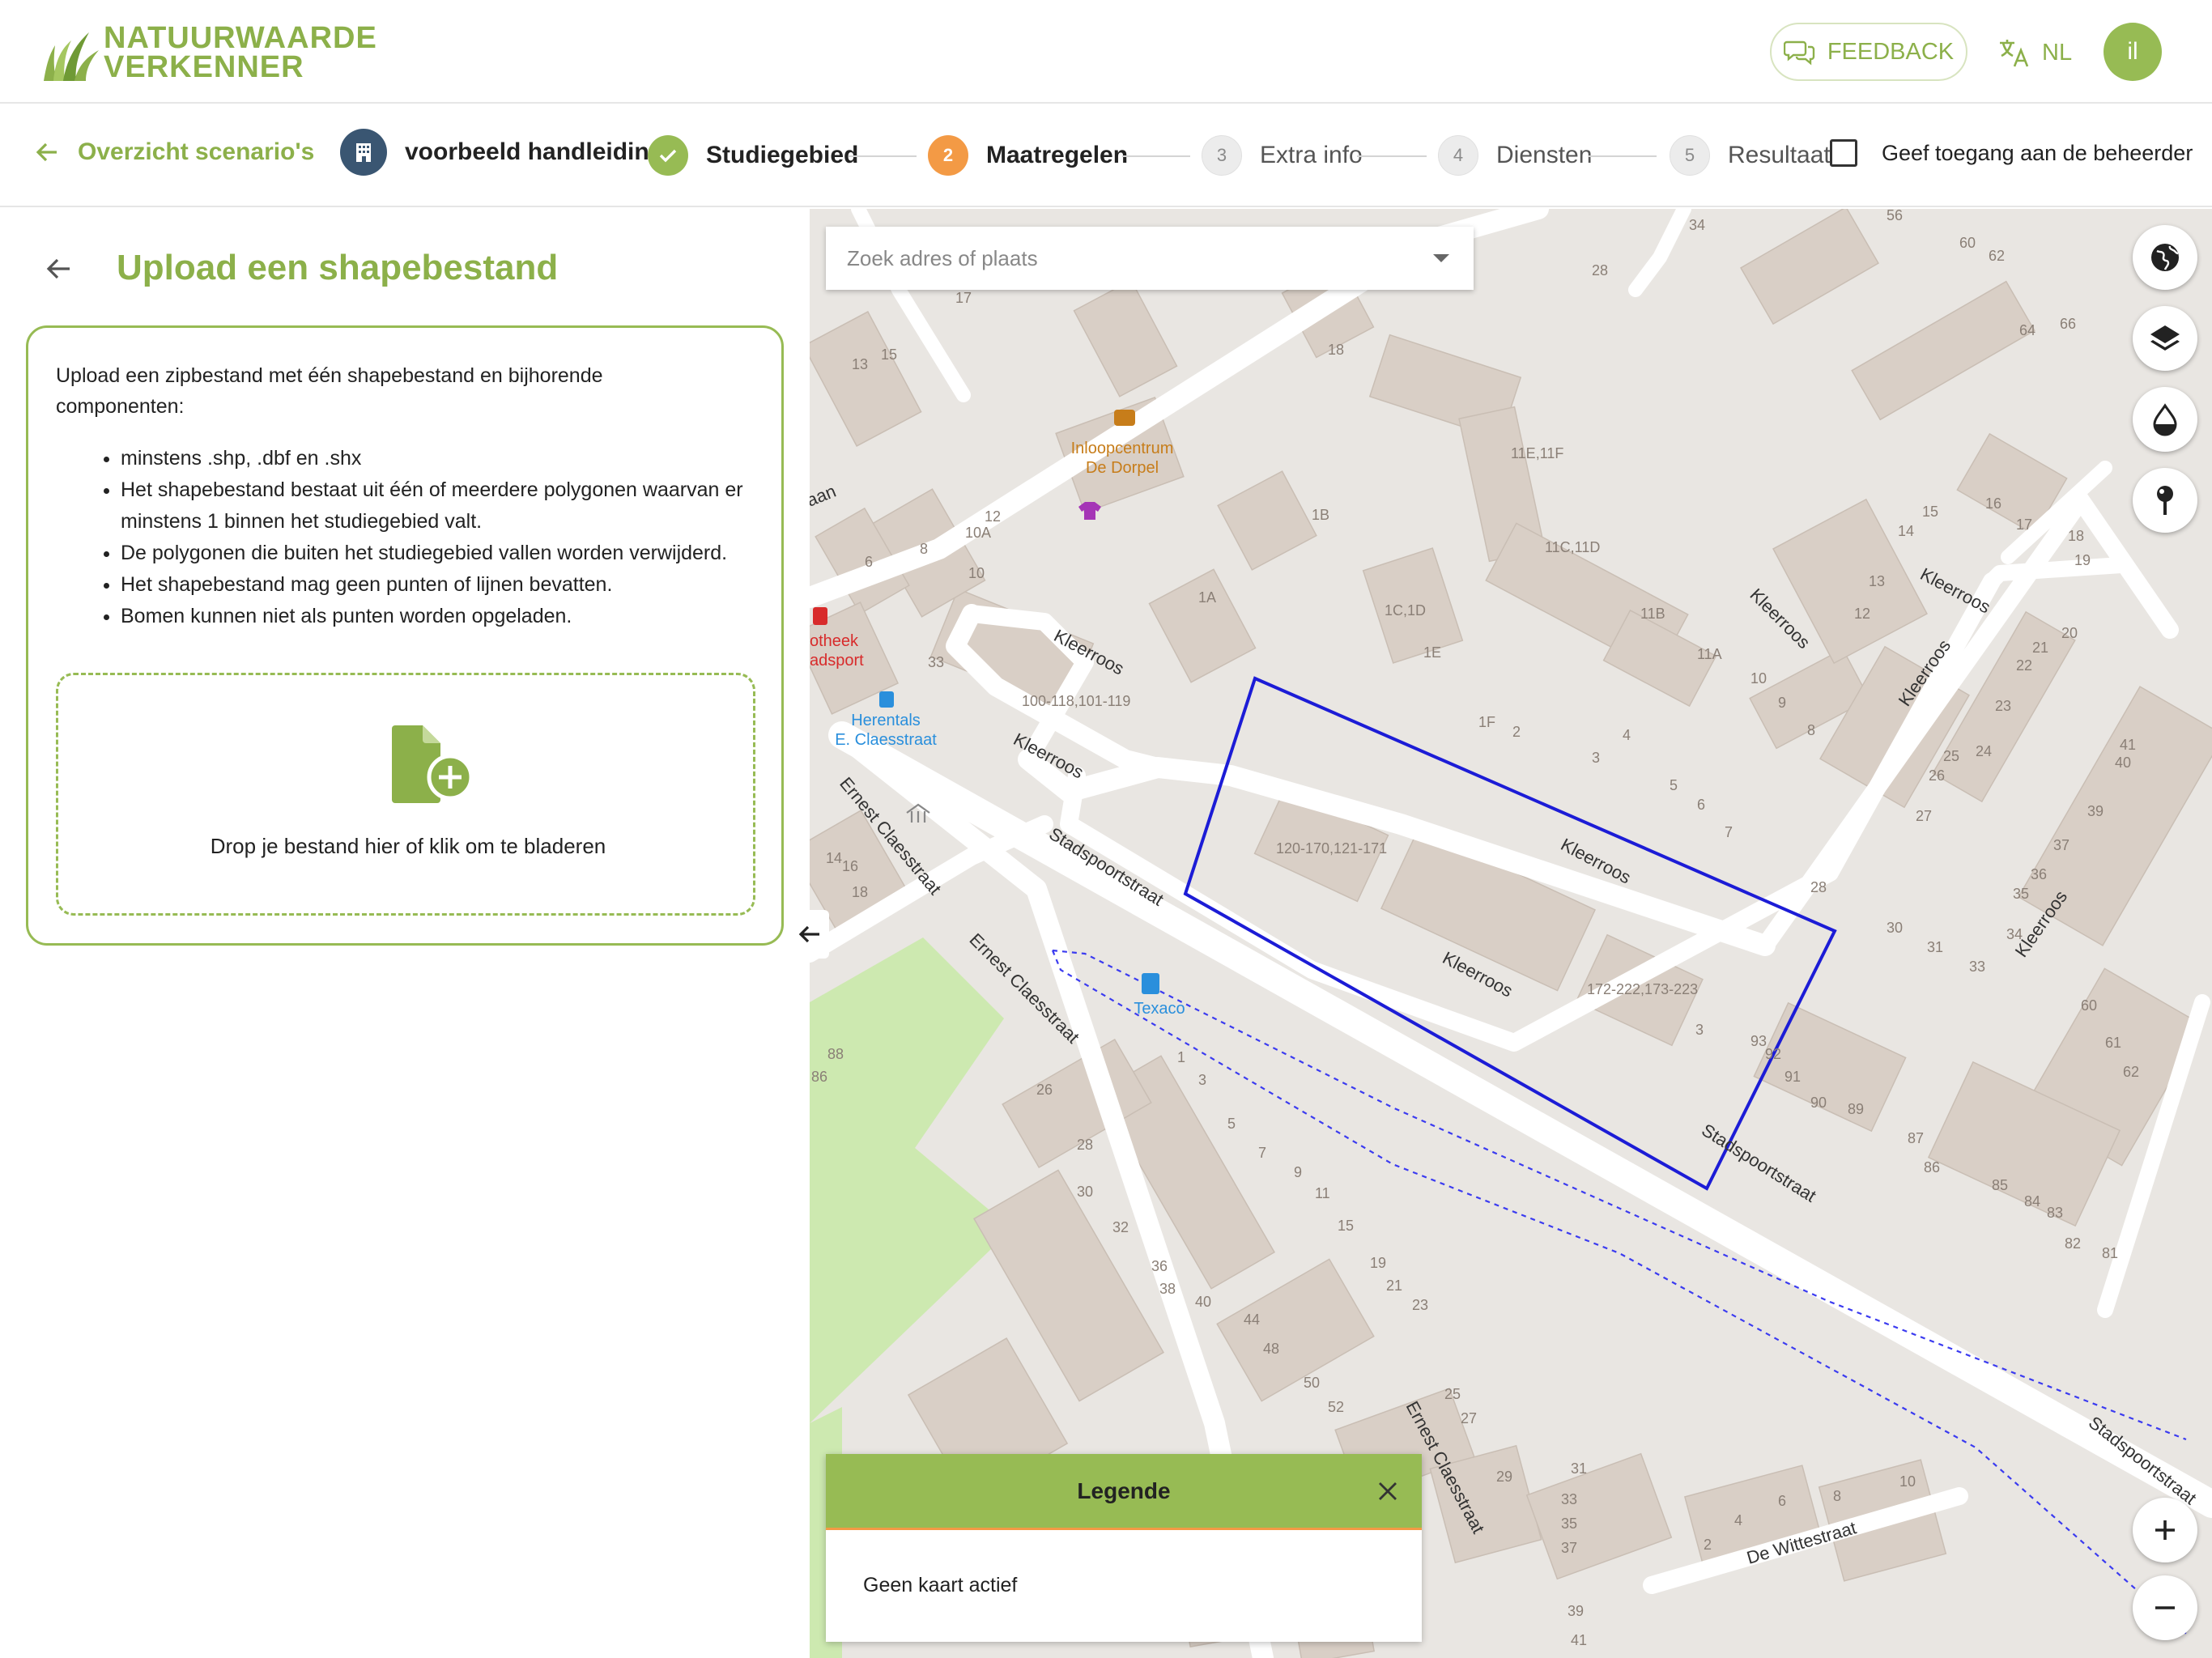 This screenshot has height=1658, width=2212. Describe the element at coordinates (2032, 1201) in the screenshot. I see `house-number: 84` at that location.